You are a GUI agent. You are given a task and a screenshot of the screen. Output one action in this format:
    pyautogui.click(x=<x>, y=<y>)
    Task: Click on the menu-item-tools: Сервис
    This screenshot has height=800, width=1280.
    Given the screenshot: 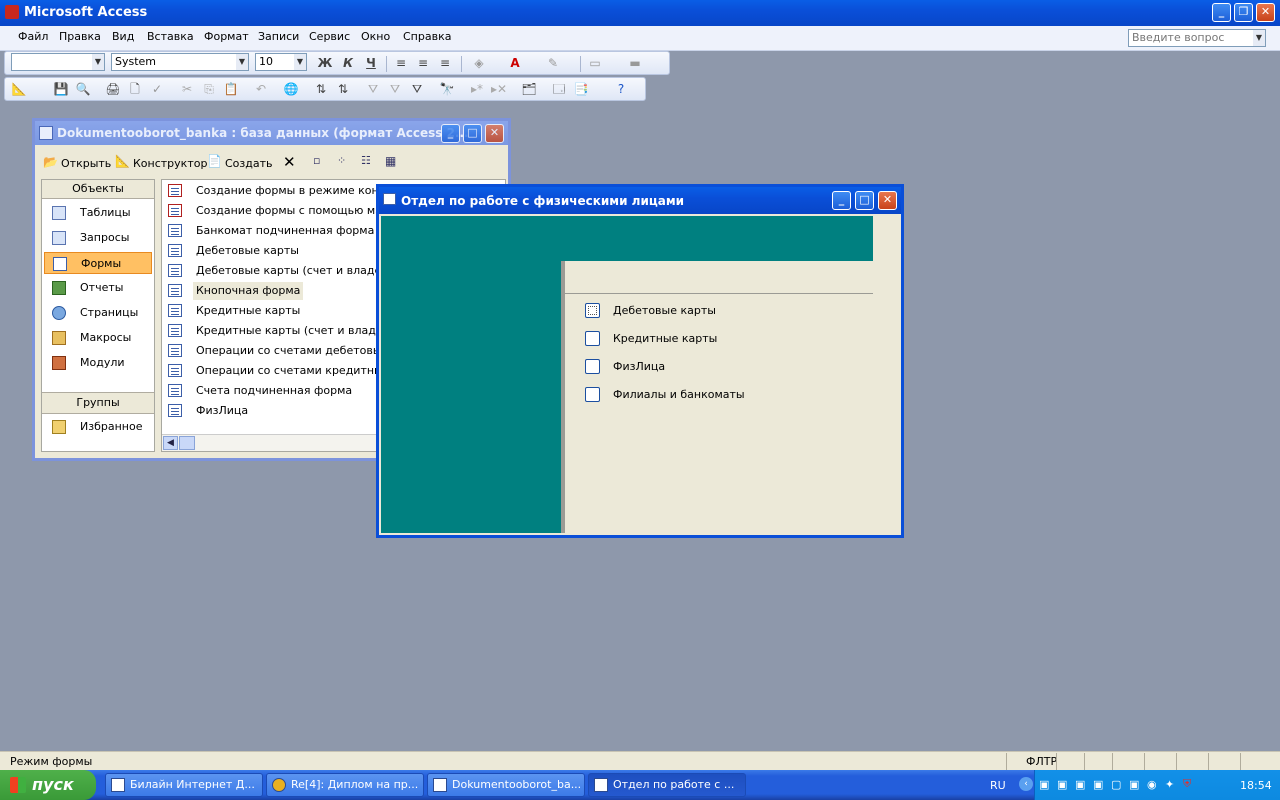 What is the action you would take?
    pyautogui.click(x=329, y=37)
    